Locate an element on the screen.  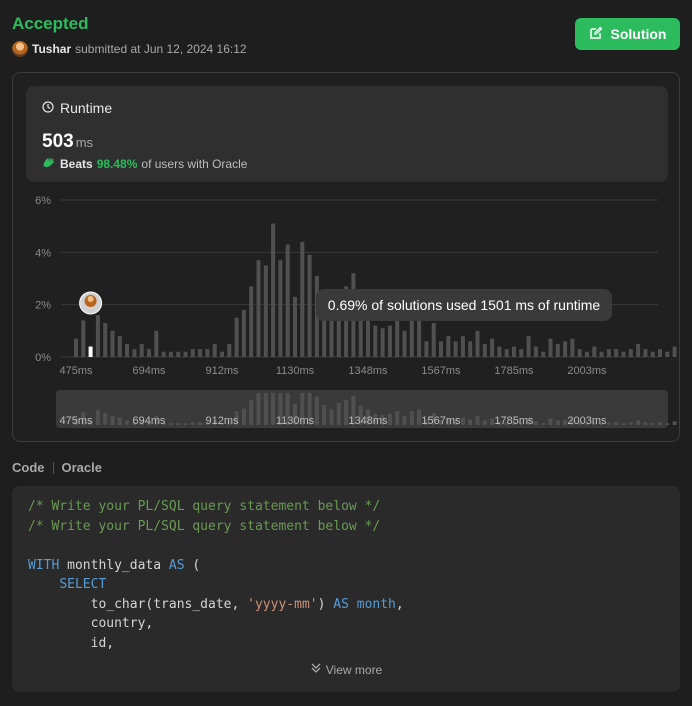
submitter-info: Tushar submitted at Jun 12, 2024 16:12 is located at coordinates (129, 49).